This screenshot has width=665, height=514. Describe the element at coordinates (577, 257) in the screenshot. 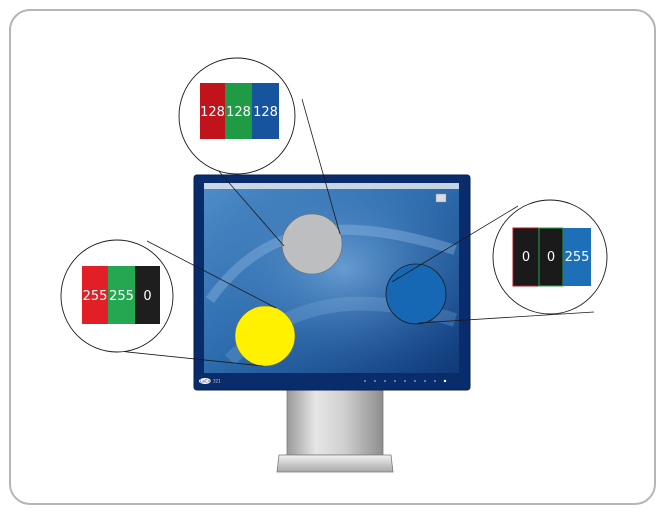

I see `blue-blue-value: 255` at that location.